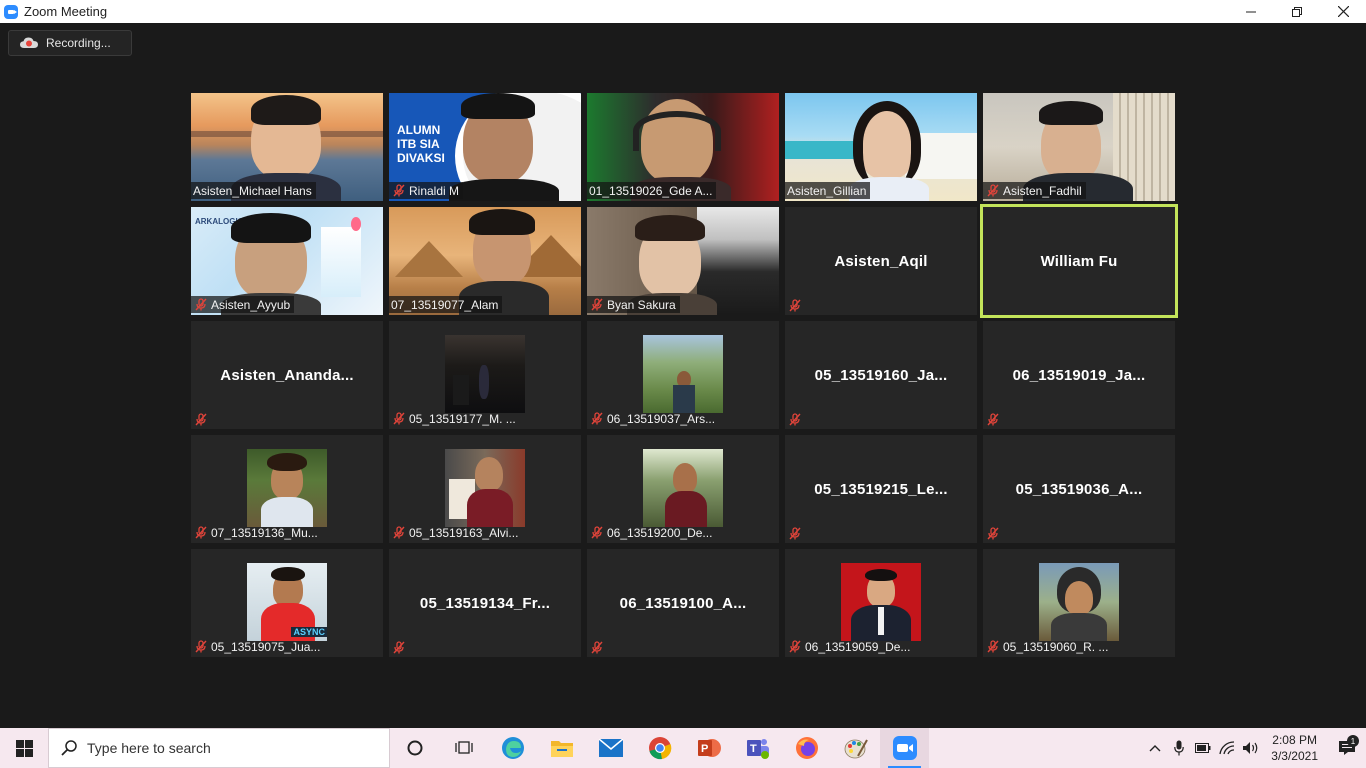 This screenshot has height=768, width=1366. What do you see at coordinates (463, 748) in the screenshot?
I see `task-view-button` at bounding box center [463, 748].